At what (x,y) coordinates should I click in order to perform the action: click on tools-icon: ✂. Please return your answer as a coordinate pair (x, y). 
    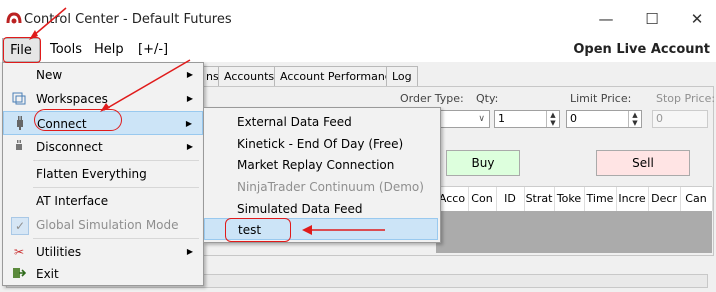
    Looking at the image, I should click on (19, 252).